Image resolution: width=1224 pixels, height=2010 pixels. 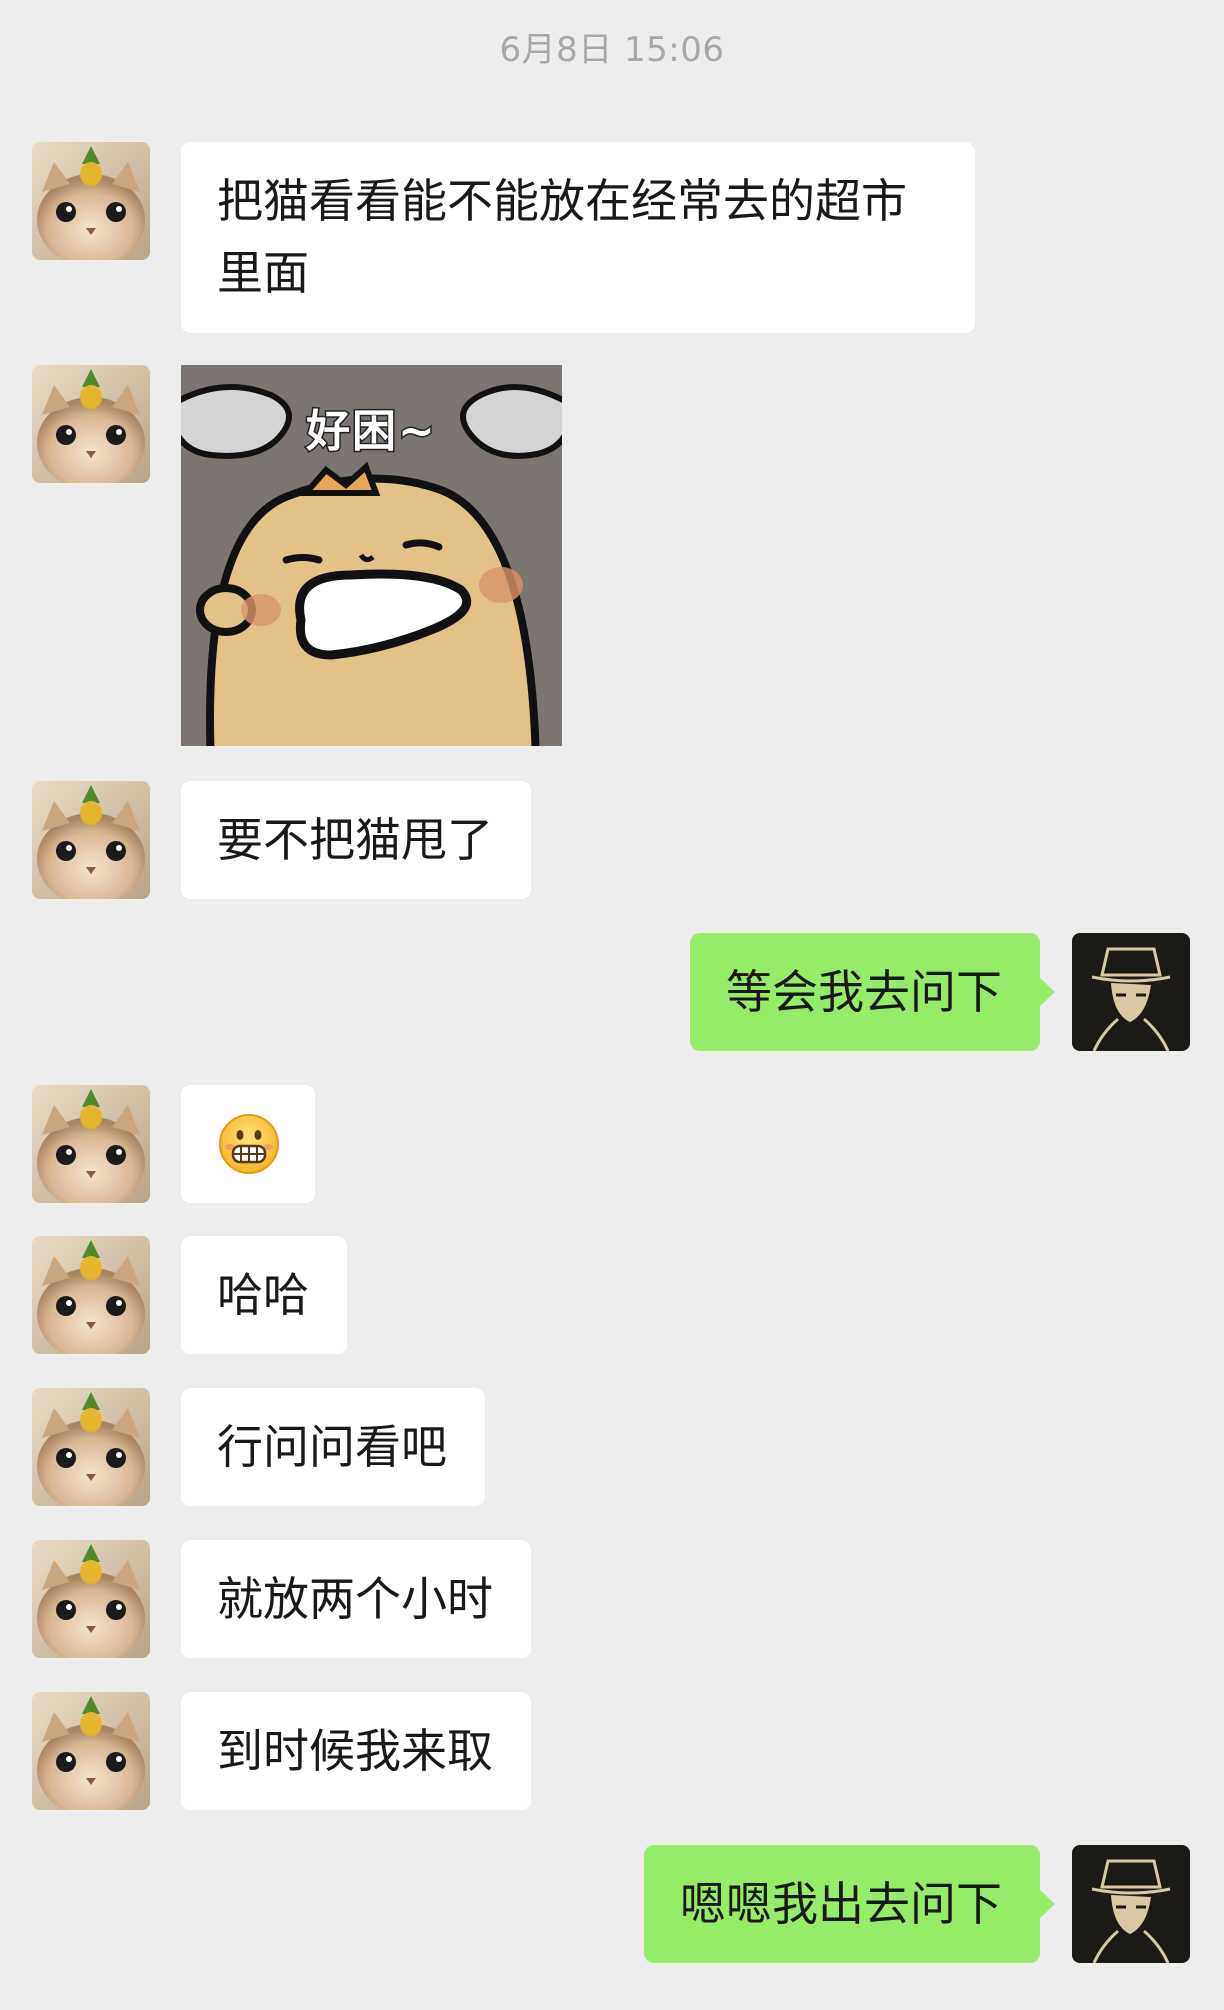 I want to click on incoming-message-bubble: 就放两个小时, so click(x=356, y=1599).